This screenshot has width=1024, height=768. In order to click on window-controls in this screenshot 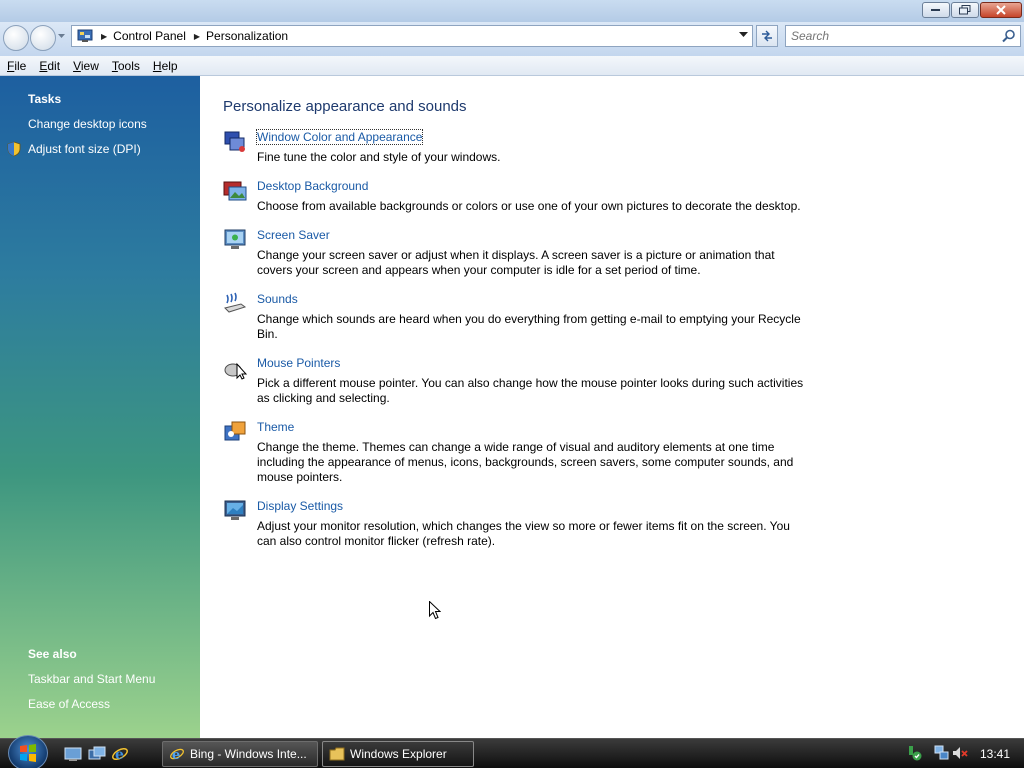, I will do `click(971, 10)`.